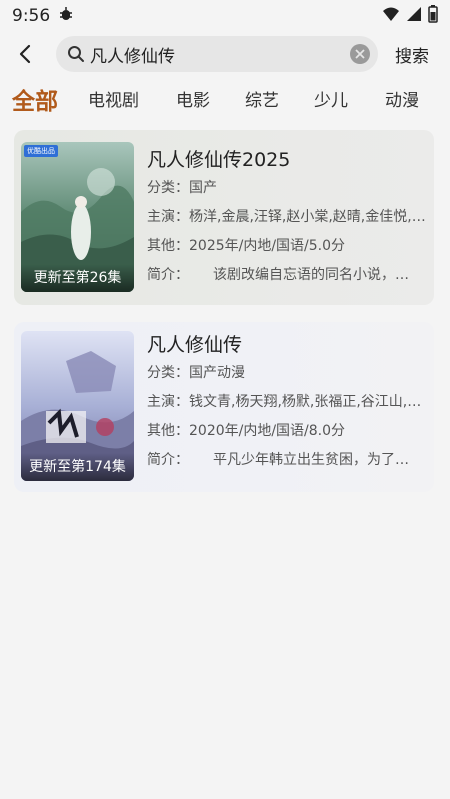  Describe the element at coordinates (331, 98) in the screenshot. I see `tab-kids: 少儿` at that location.